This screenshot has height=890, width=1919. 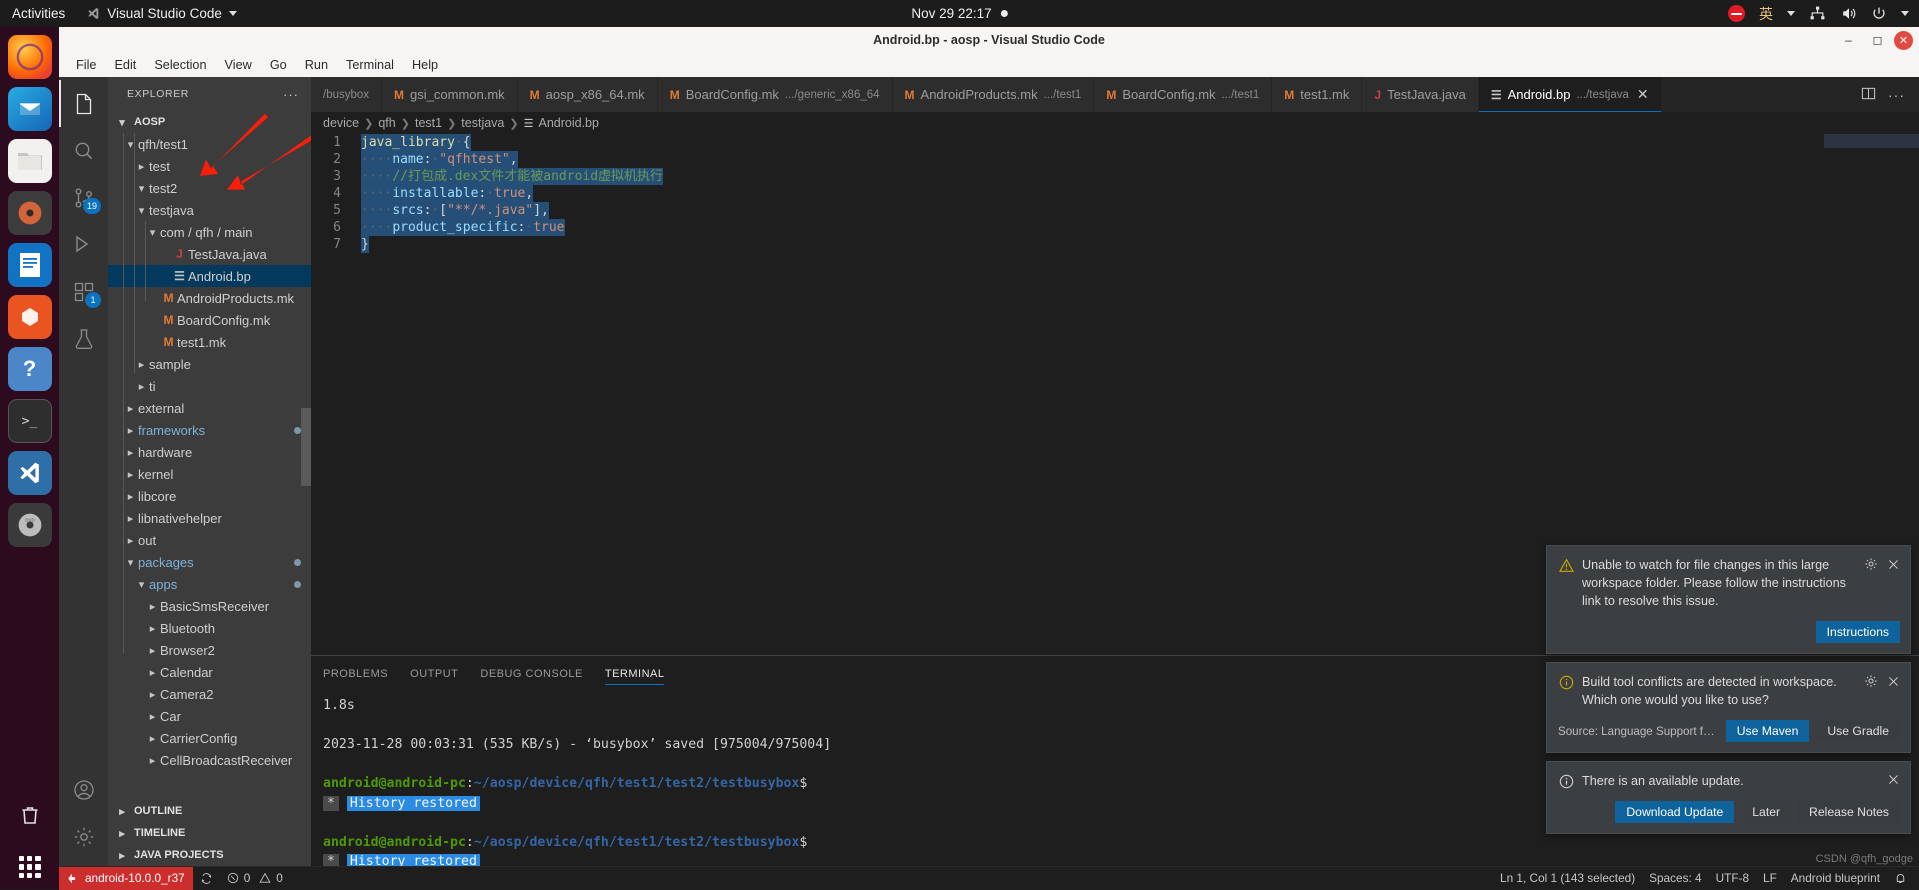 What do you see at coordinates (180, 65) in the screenshot?
I see `menu-selection: Selection` at bounding box center [180, 65].